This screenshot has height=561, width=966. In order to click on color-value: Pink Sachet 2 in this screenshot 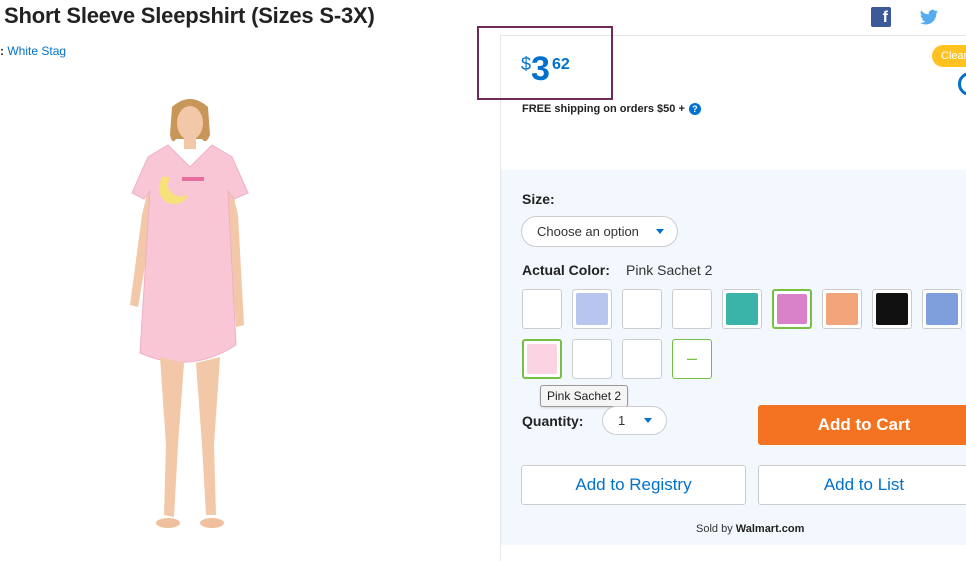, I will do `click(669, 270)`.